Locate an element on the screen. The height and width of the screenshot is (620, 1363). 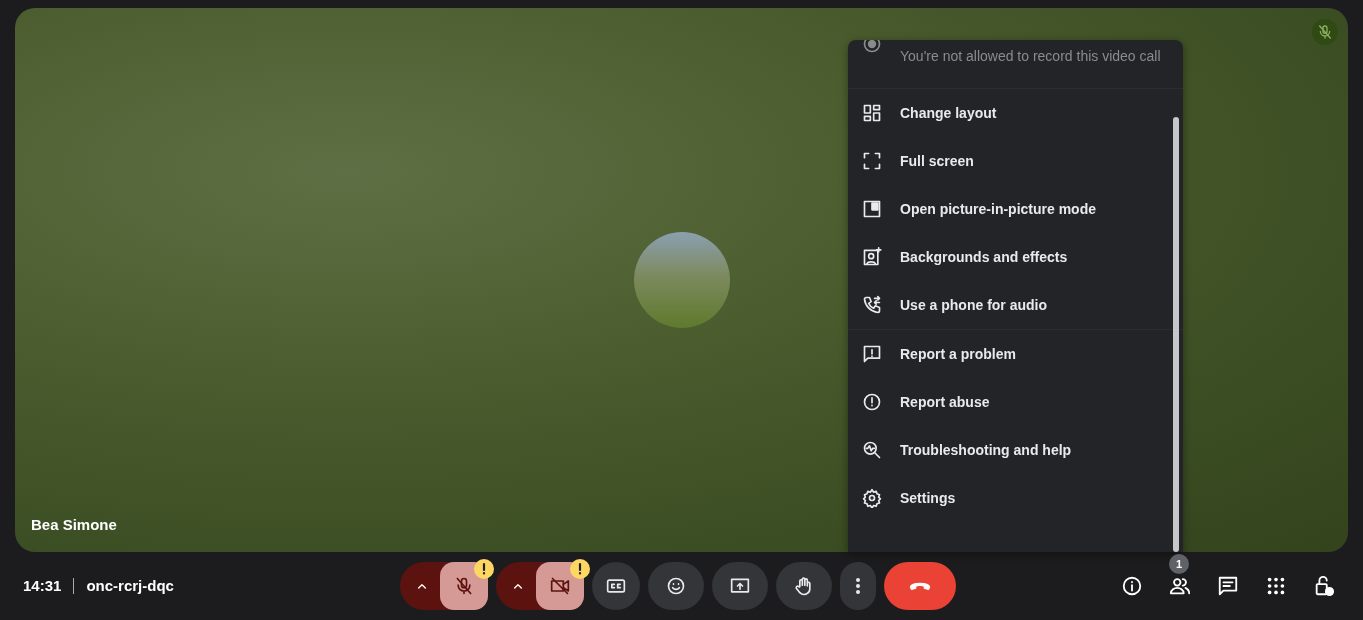
present-screen-icon is located at coordinates (740, 586).